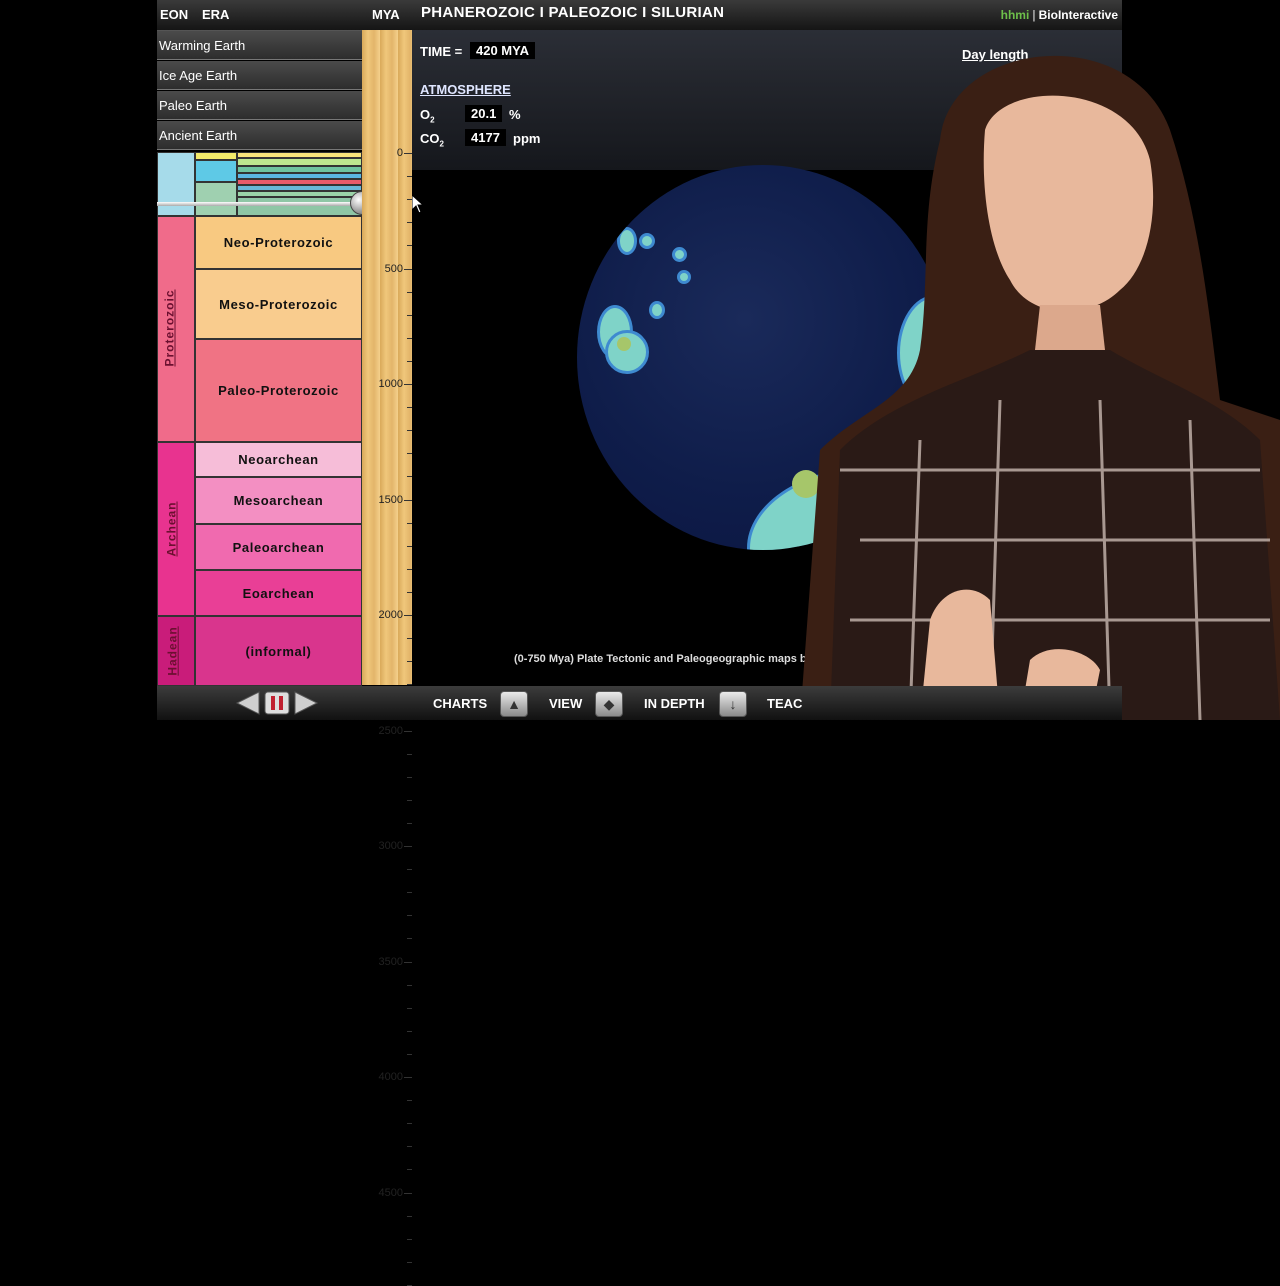 The width and height of the screenshot is (1280, 1286). I want to click on era-block-paleo-proterozoic: Paleo-Proterozoic, so click(278, 390).